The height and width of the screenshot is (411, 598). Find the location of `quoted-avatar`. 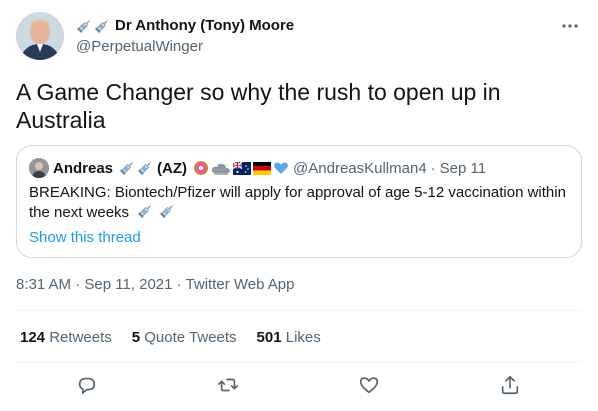

quoted-avatar is located at coordinates (39, 168).